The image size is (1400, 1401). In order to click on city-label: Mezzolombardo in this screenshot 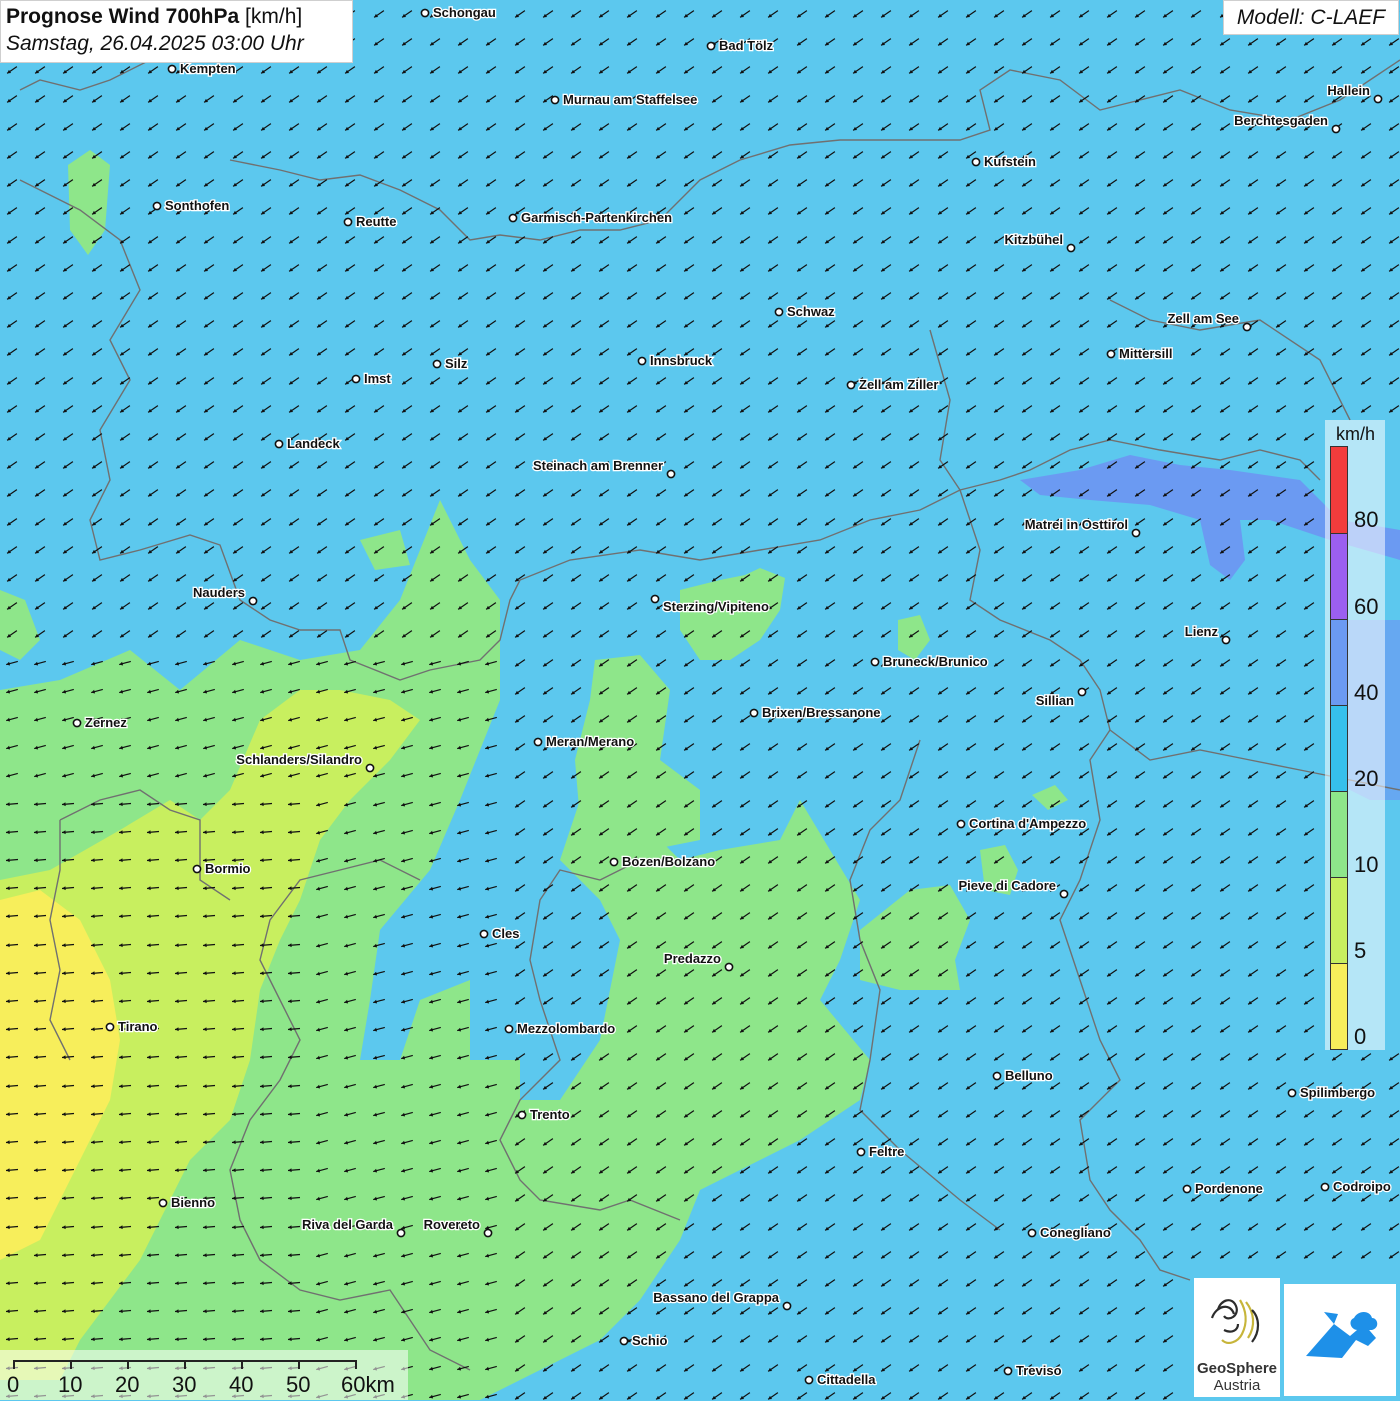, I will do `click(566, 1028)`.